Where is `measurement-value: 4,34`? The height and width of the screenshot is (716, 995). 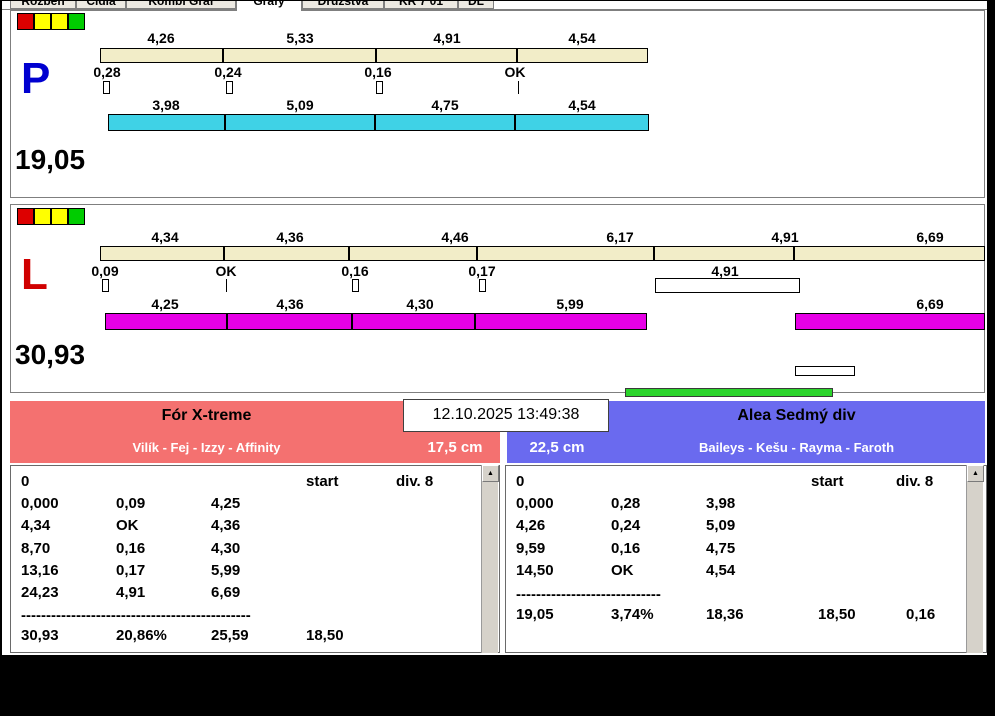
measurement-value: 4,34 is located at coordinates (165, 237).